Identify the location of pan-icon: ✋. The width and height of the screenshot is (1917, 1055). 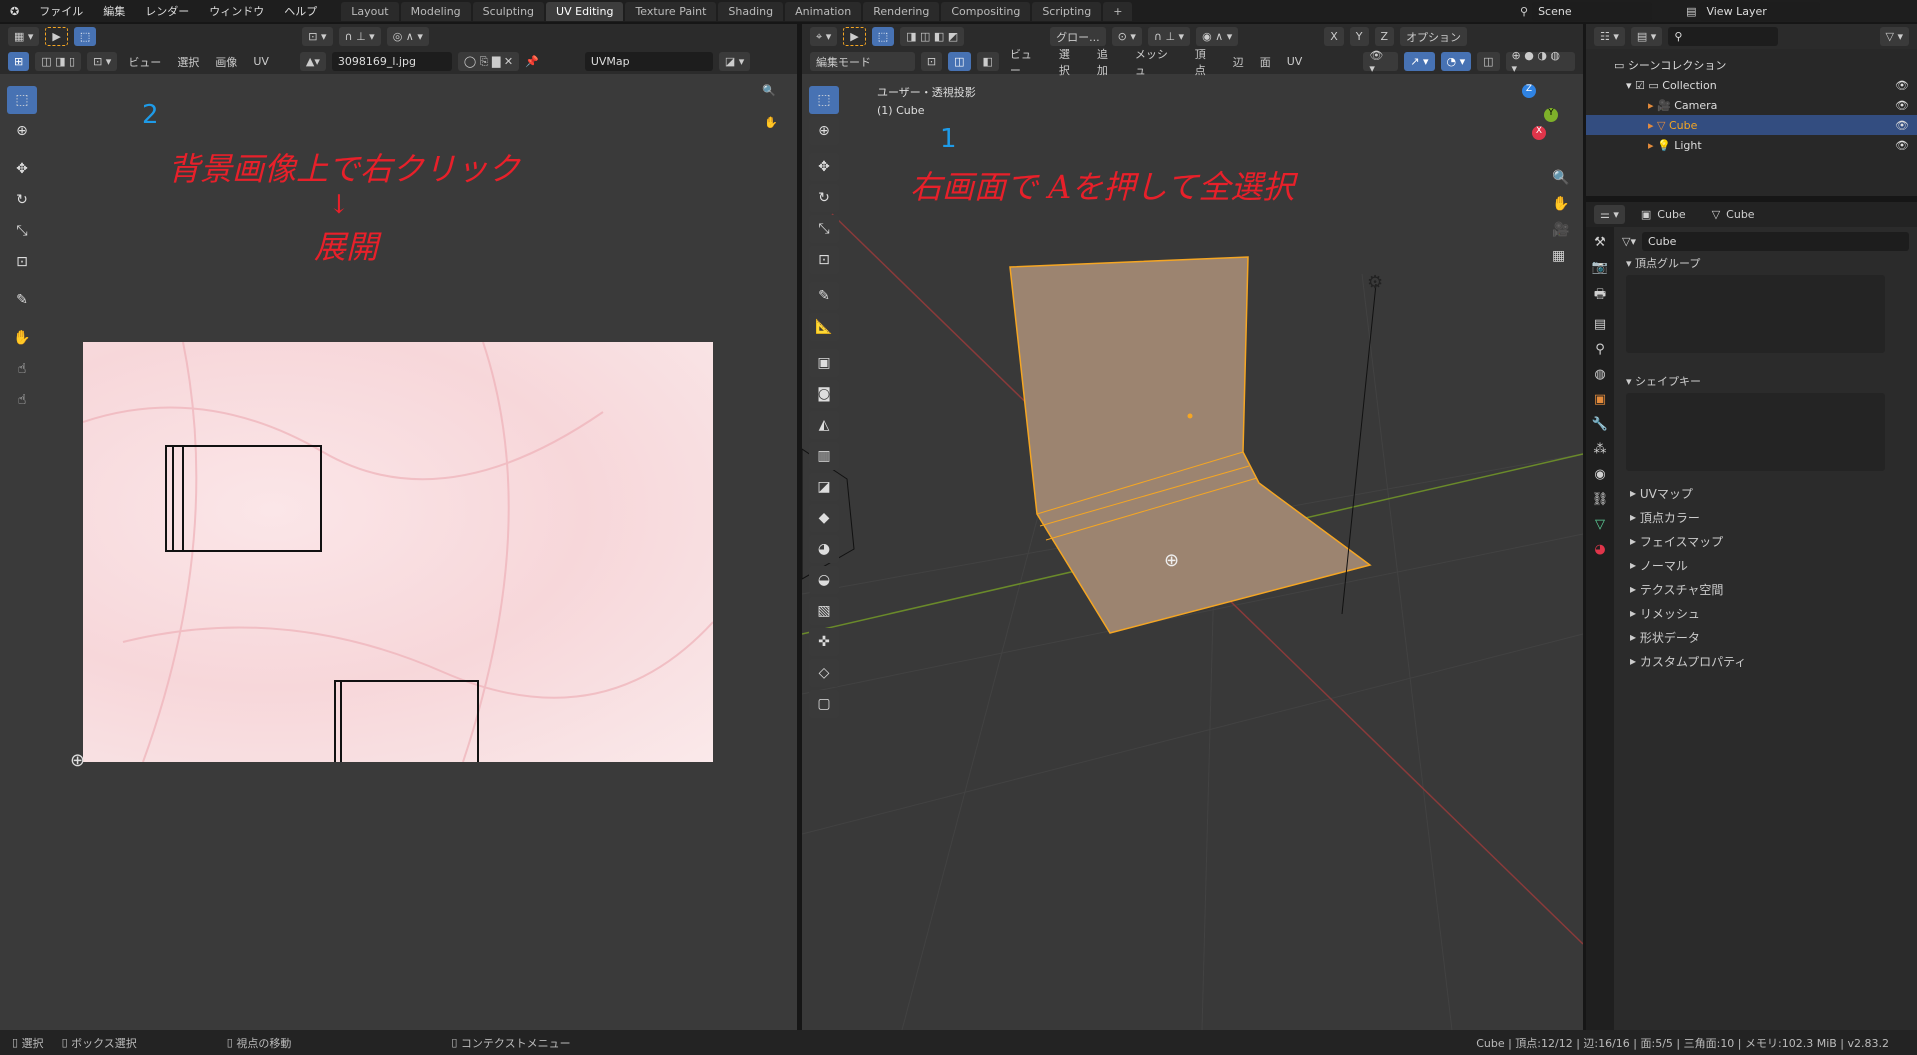
(1560, 204).